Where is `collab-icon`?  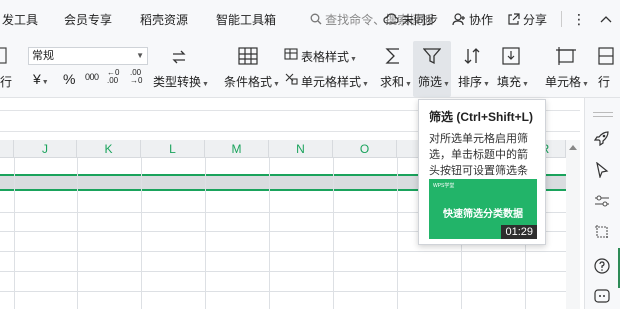
collab-icon is located at coordinates (458, 18).